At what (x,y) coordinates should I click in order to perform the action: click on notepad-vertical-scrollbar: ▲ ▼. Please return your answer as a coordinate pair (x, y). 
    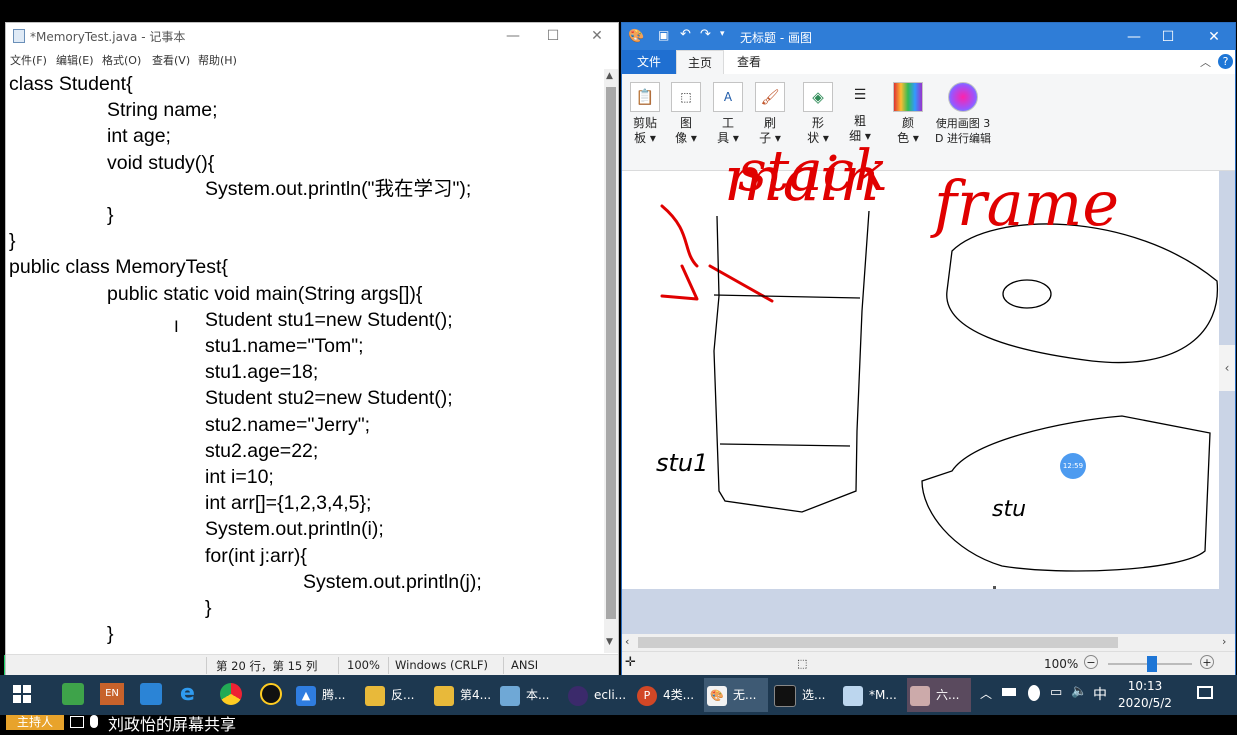
    Looking at the image, I should click on (611, 361).